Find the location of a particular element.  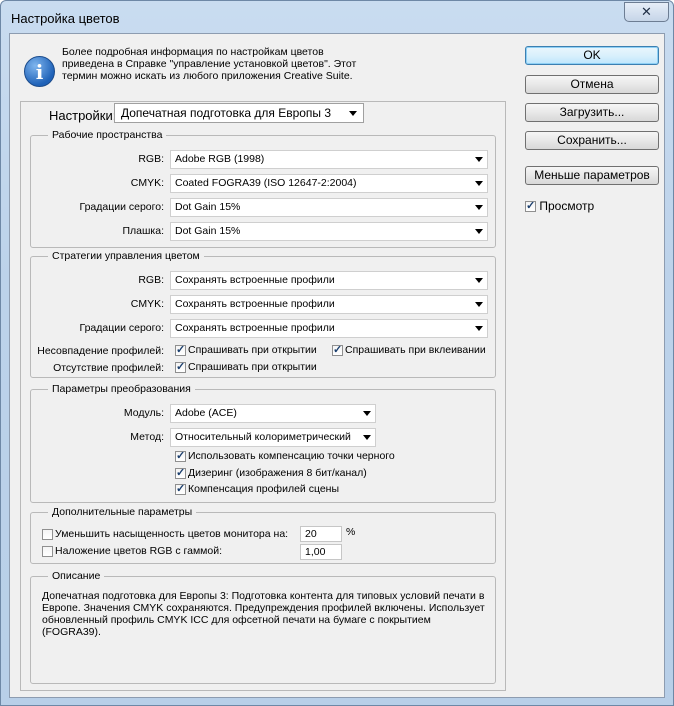

preview-checkbox: Просмотр is located at coordinates (559, 206).